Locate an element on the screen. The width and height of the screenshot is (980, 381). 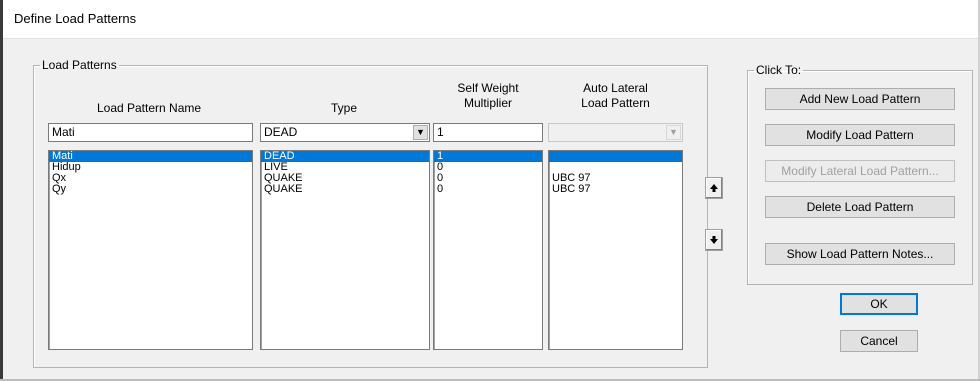
arrow-up-icon is located at coordinates (714, 188).